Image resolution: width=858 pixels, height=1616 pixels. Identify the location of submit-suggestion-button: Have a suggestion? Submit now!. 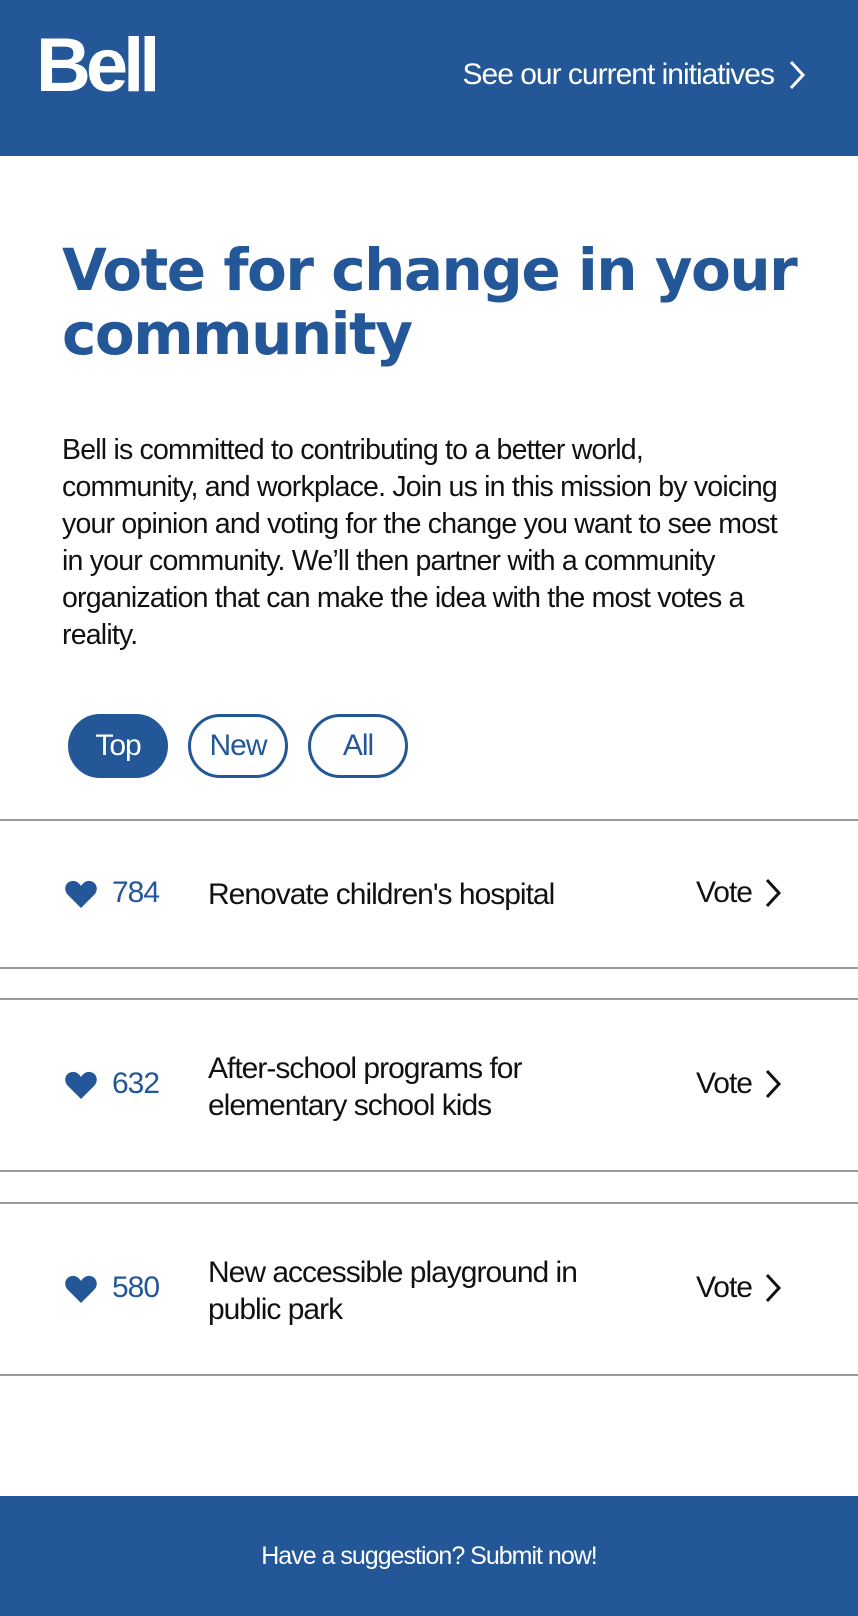
(429, 1556).